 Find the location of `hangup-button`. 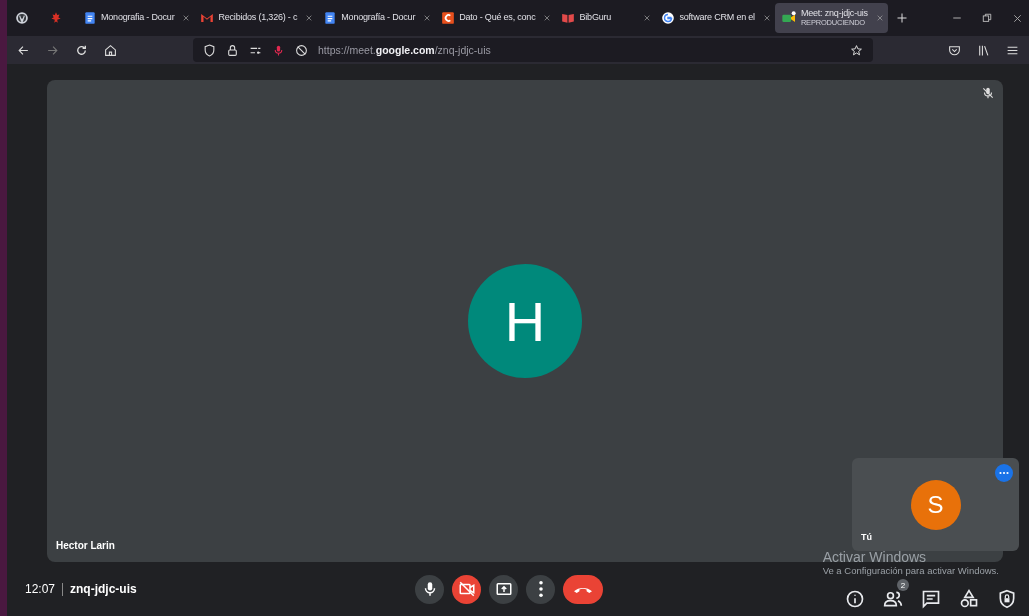

hangup-button is located at coordinates (583, 589).